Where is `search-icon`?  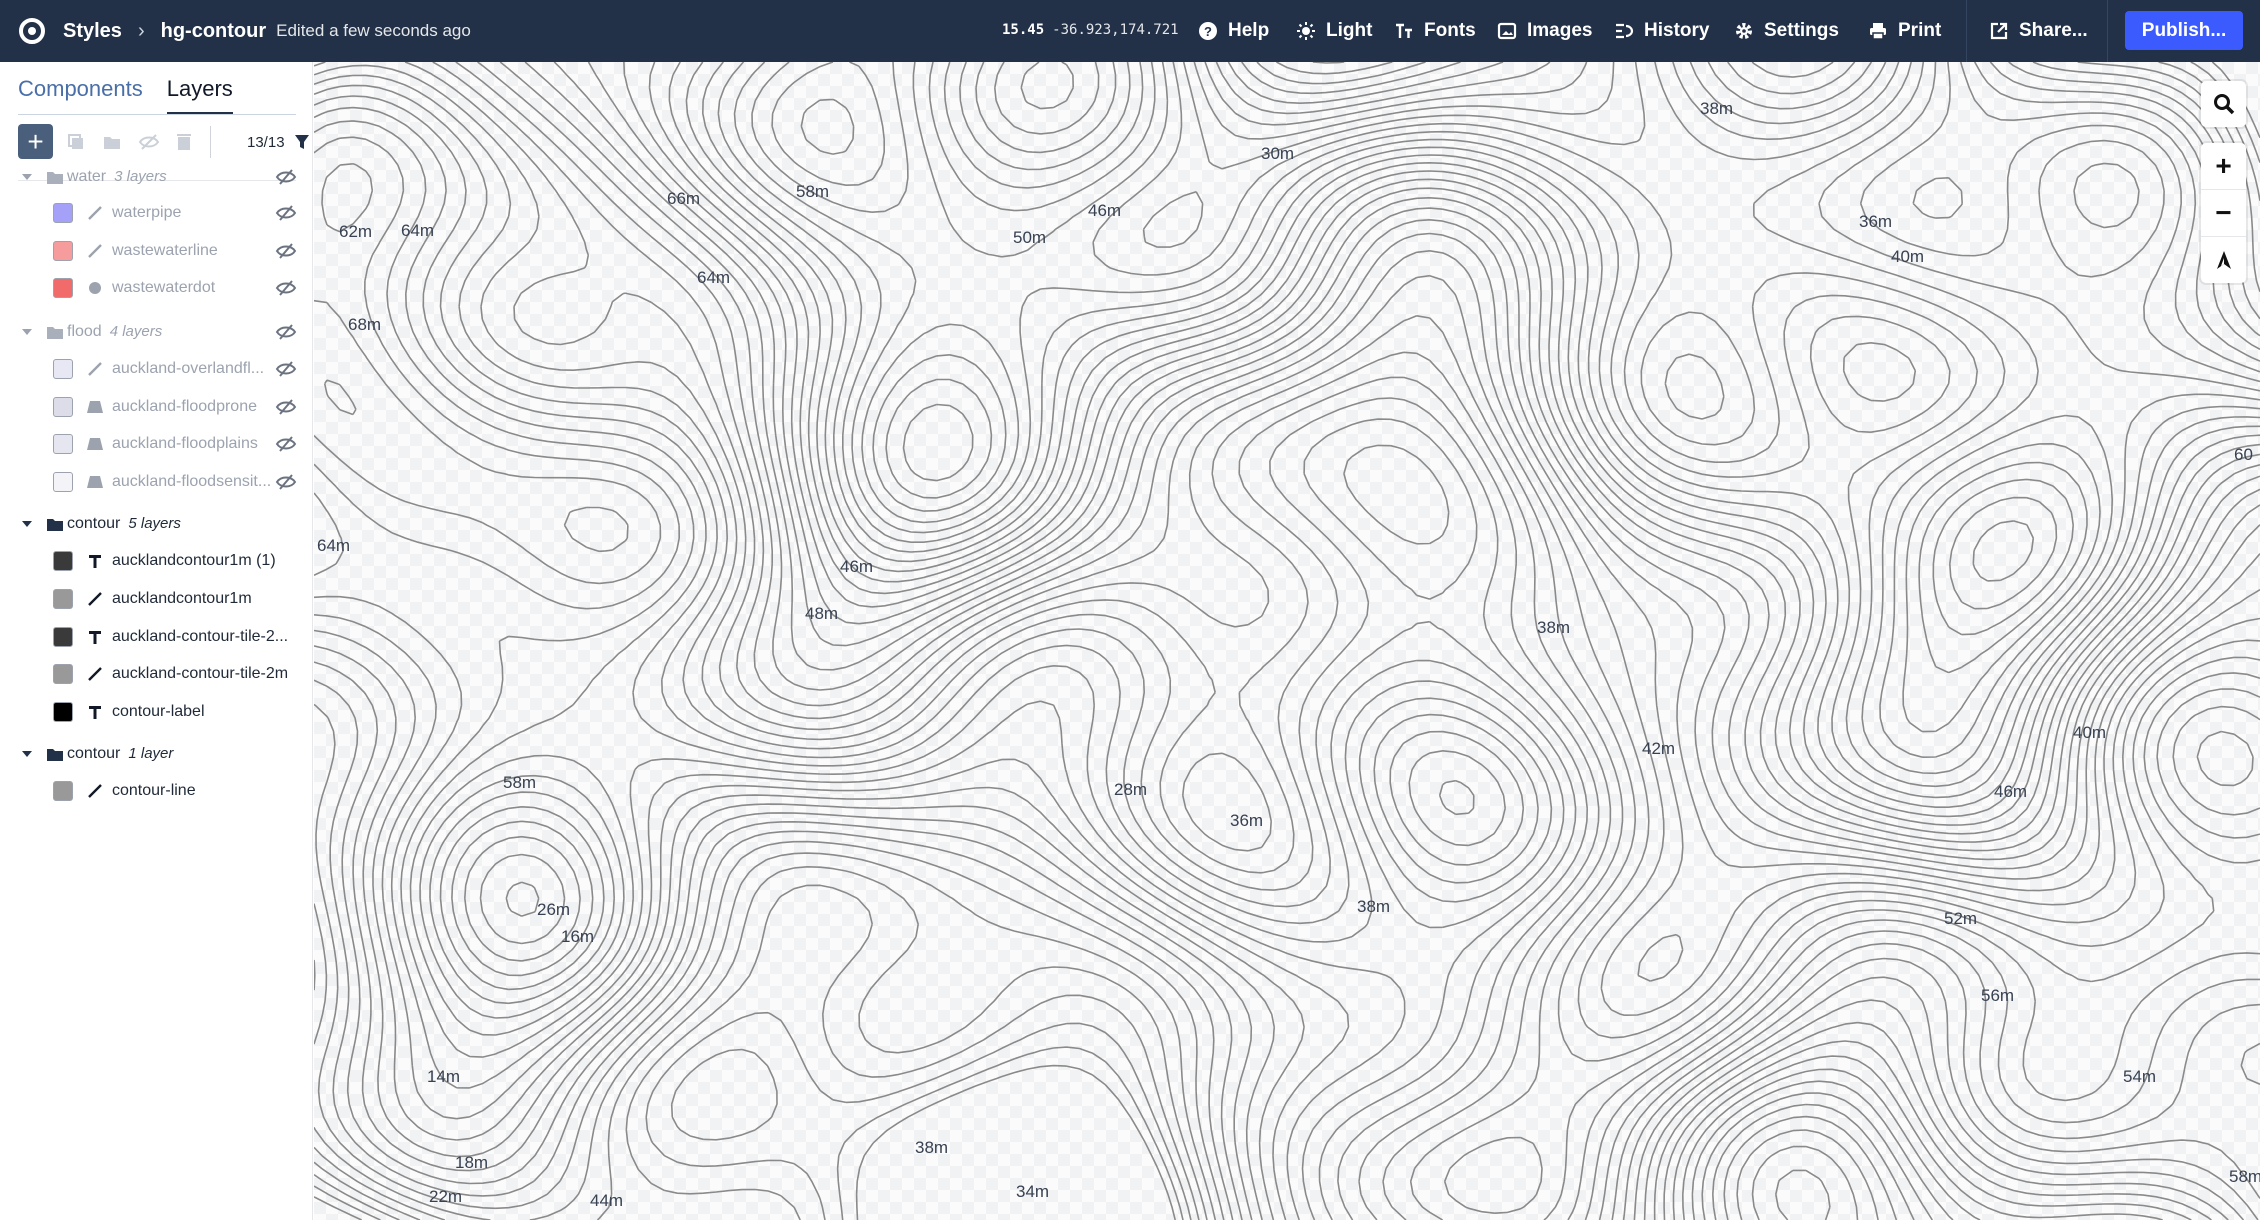 search-icon is located at coordinates (2223, 104).